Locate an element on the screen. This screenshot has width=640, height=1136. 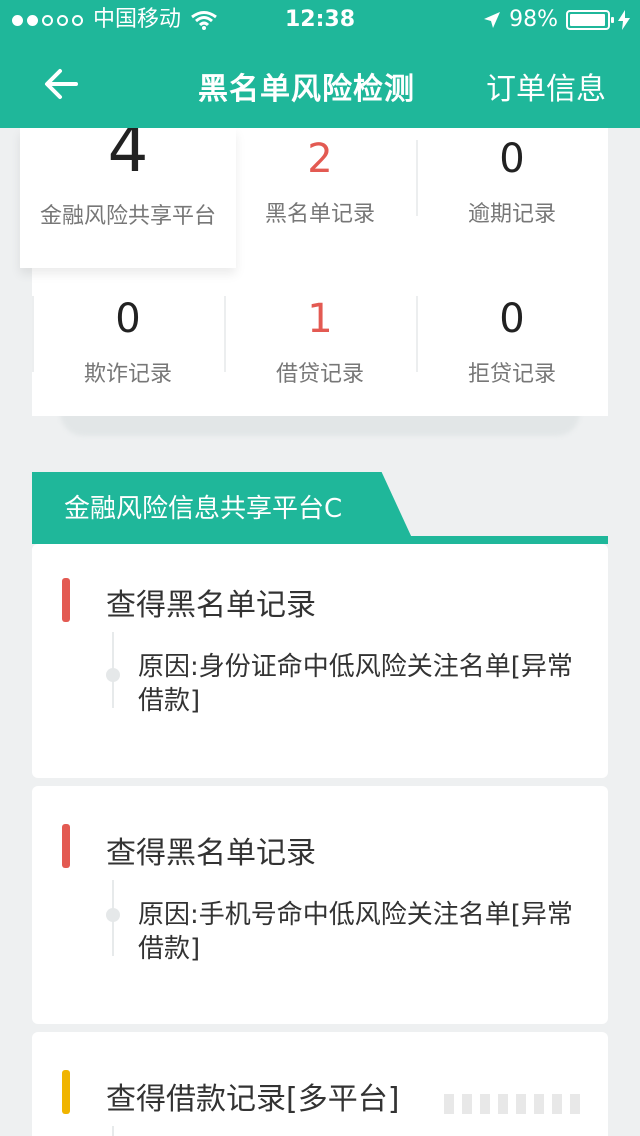
stat-label: 借贷记录 is located at coordinates (319, 374).